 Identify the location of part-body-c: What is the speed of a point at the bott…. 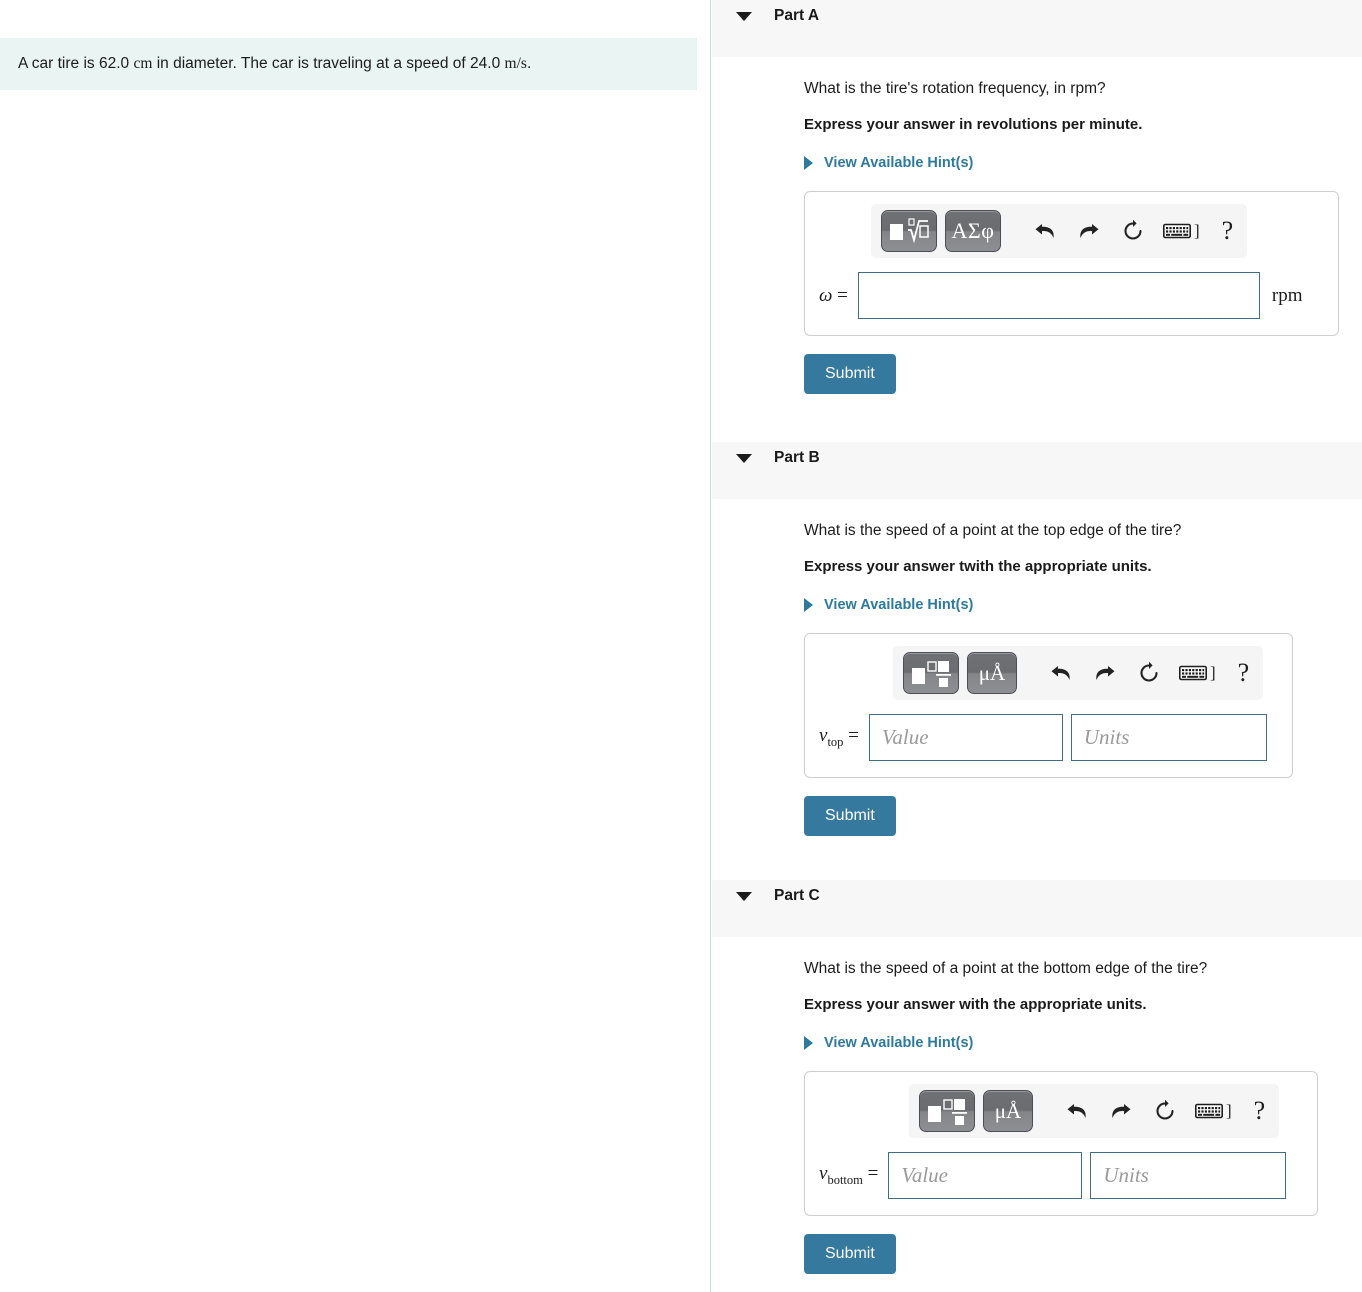
(1037, 1105).